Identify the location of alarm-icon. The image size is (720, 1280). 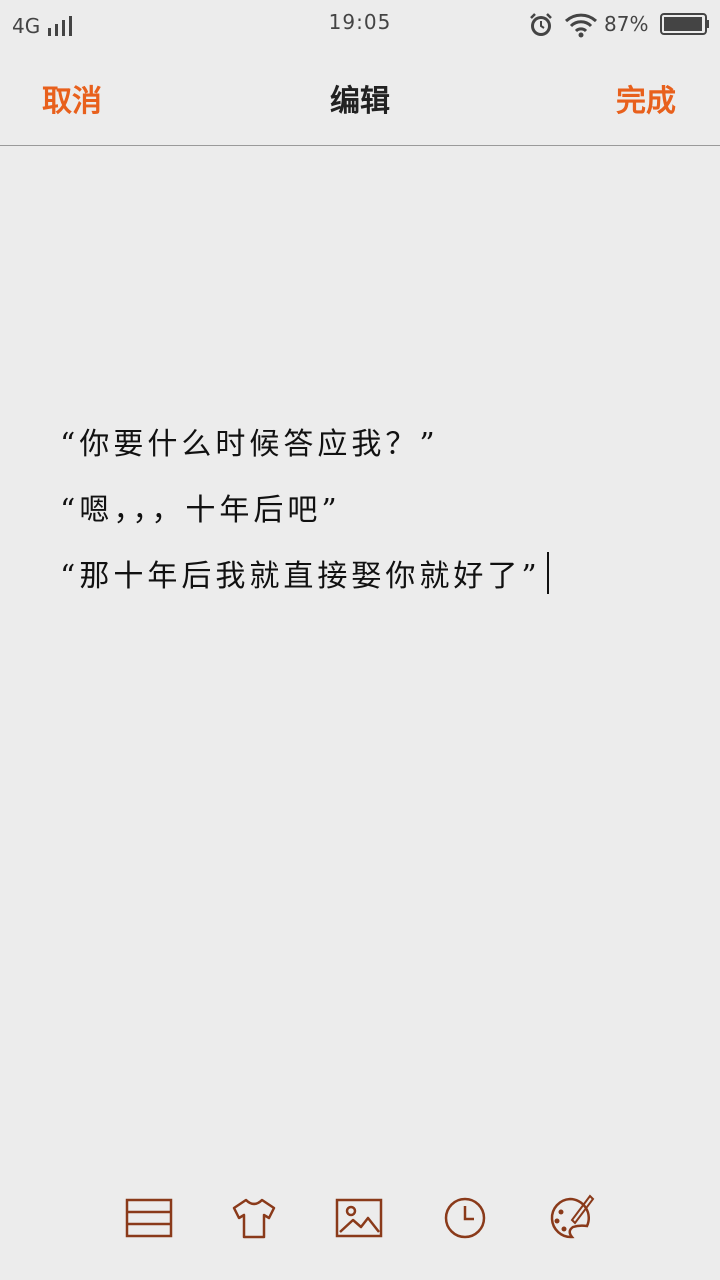
(541, 24).